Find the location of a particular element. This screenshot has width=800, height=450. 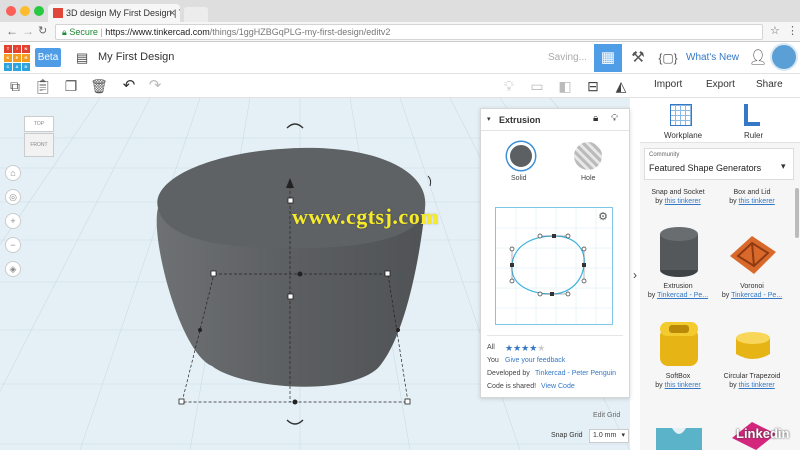

voronoi-thumbnail is located at coordinates (753, 255).